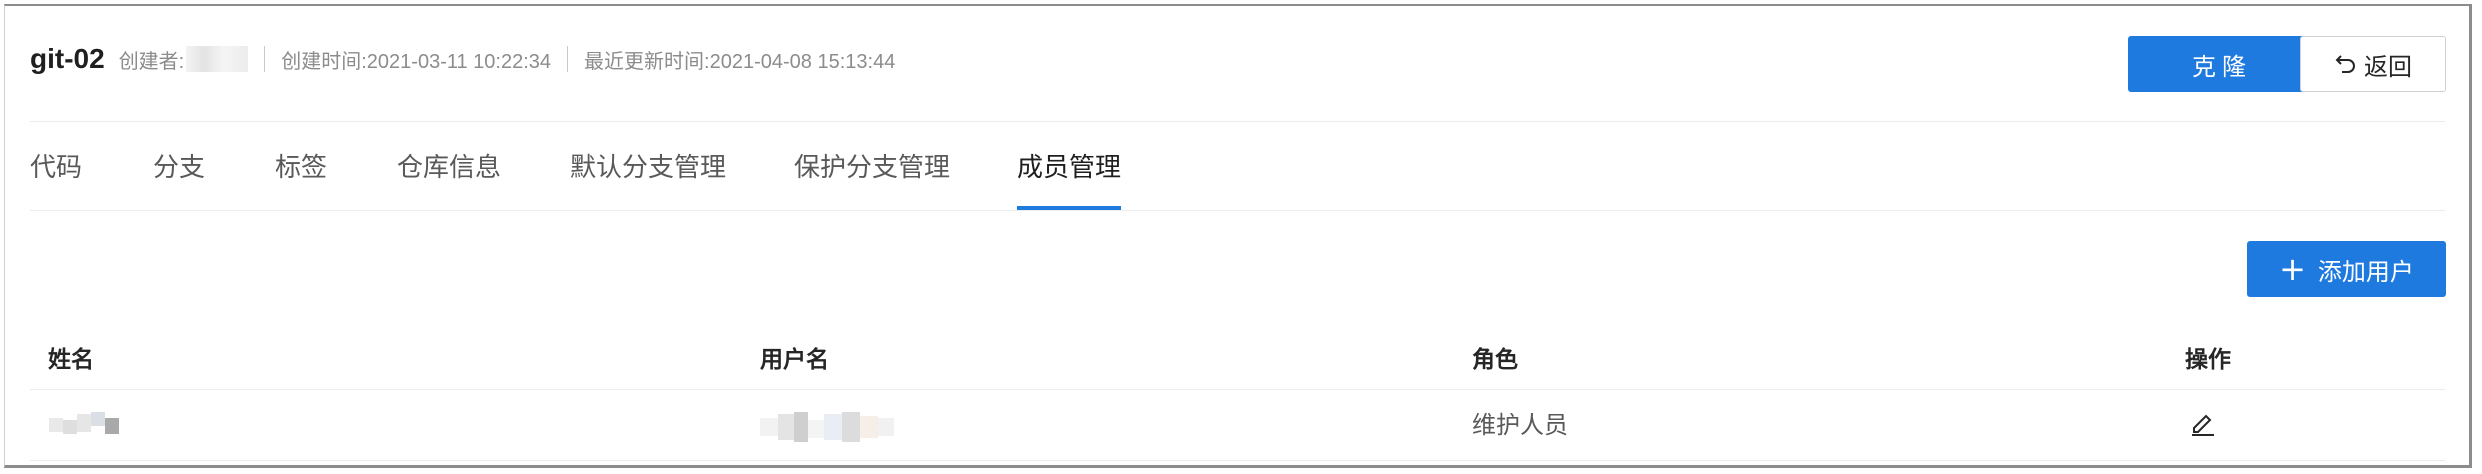 The image size is (2482, 474). I want to click on back-label: 返回, so click(2388, 66).